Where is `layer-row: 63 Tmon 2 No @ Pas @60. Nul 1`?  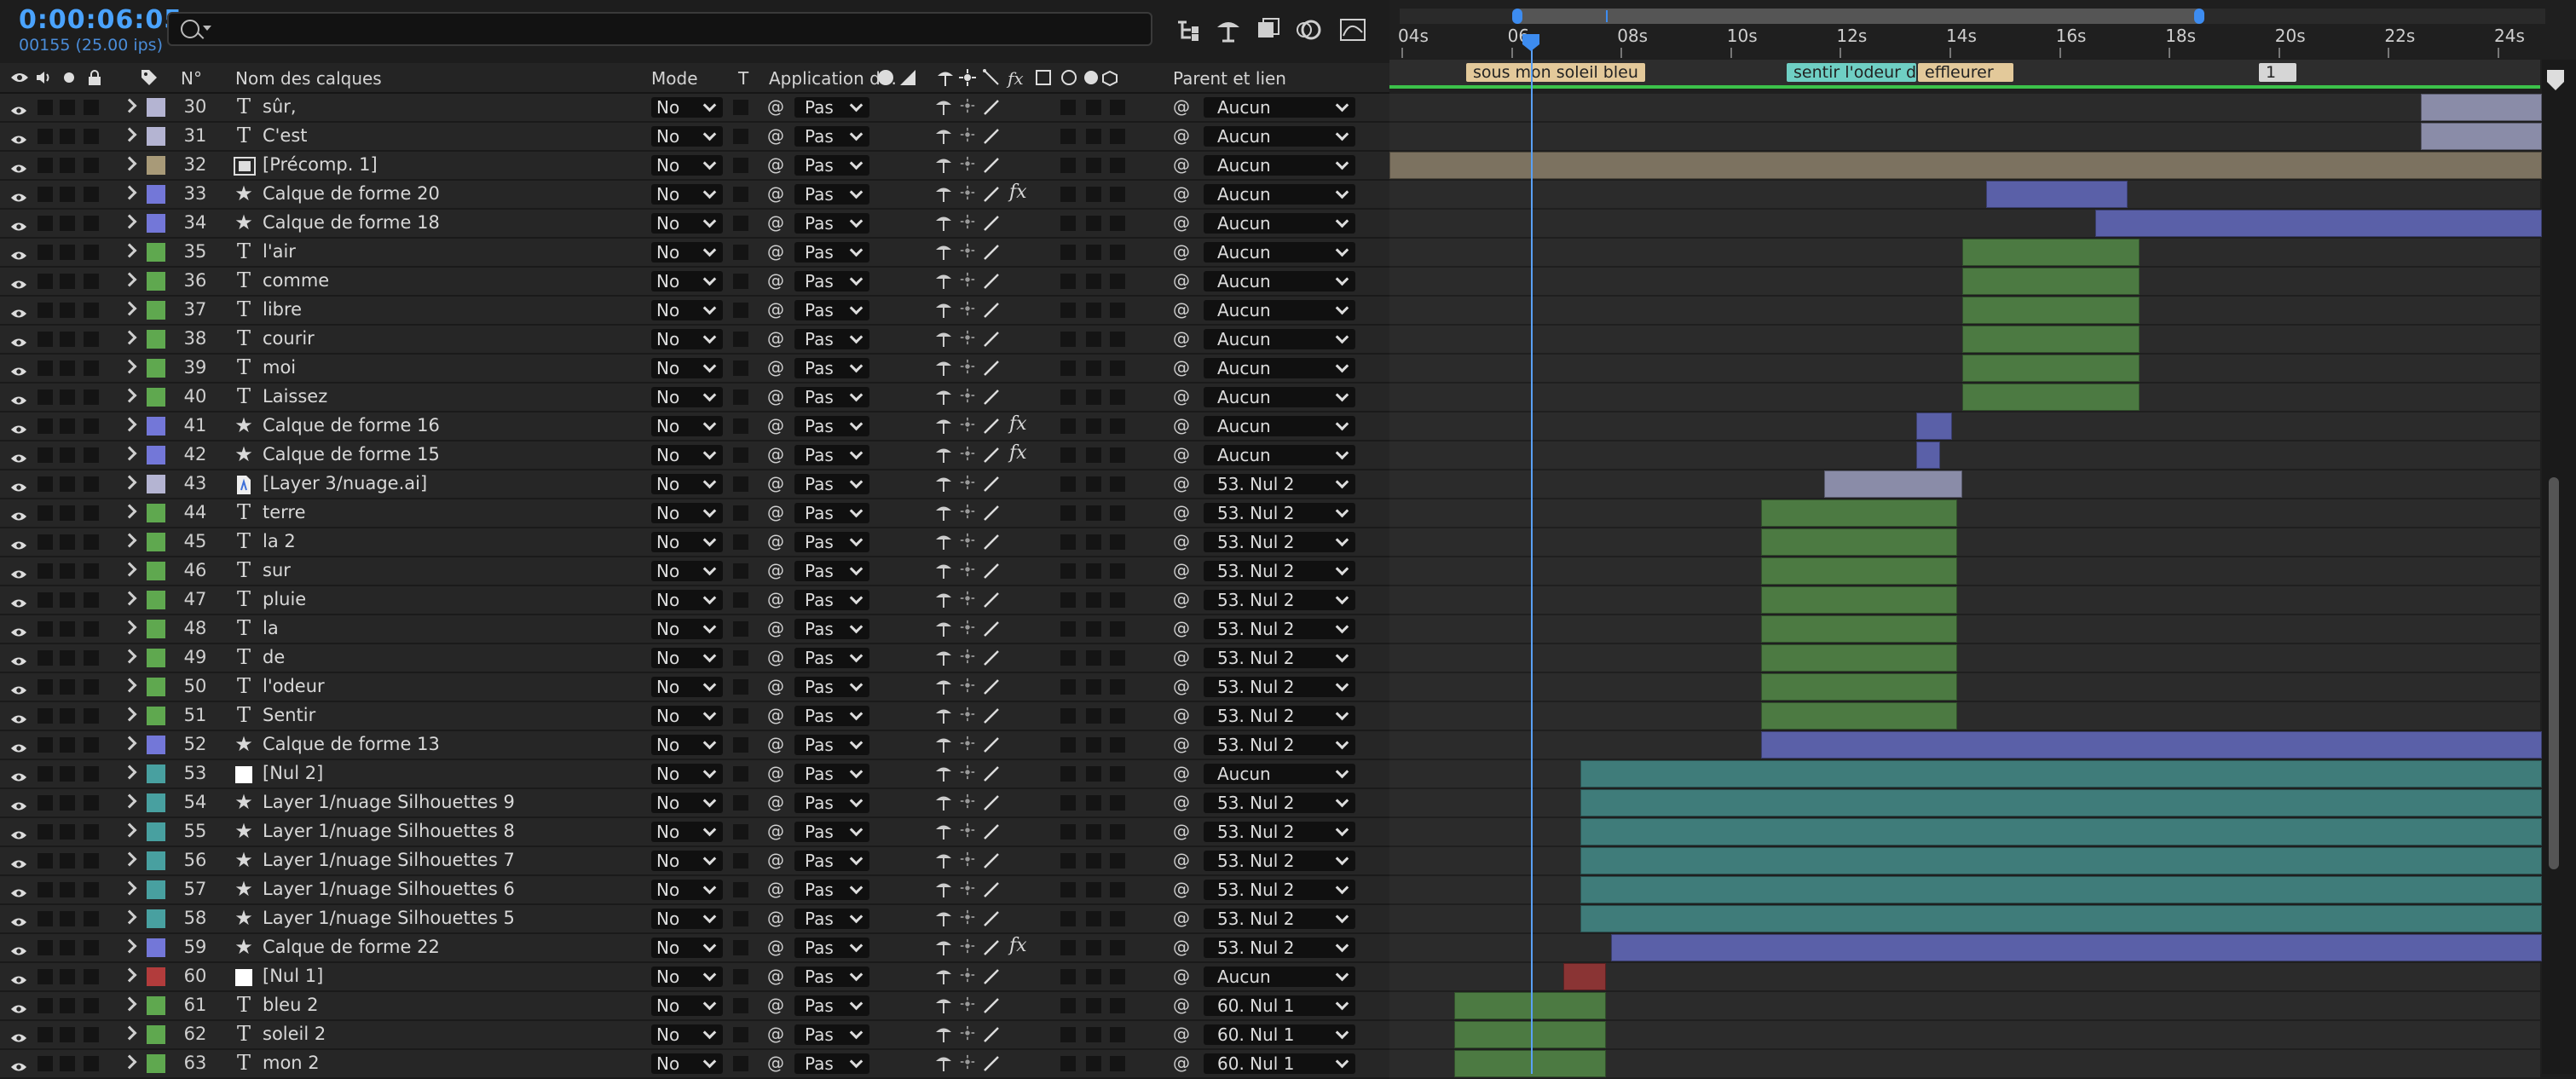
layer-row: 63 Tmon 2 No @ Pas @60. Nul 1 is located at coordinates (694, 1065).